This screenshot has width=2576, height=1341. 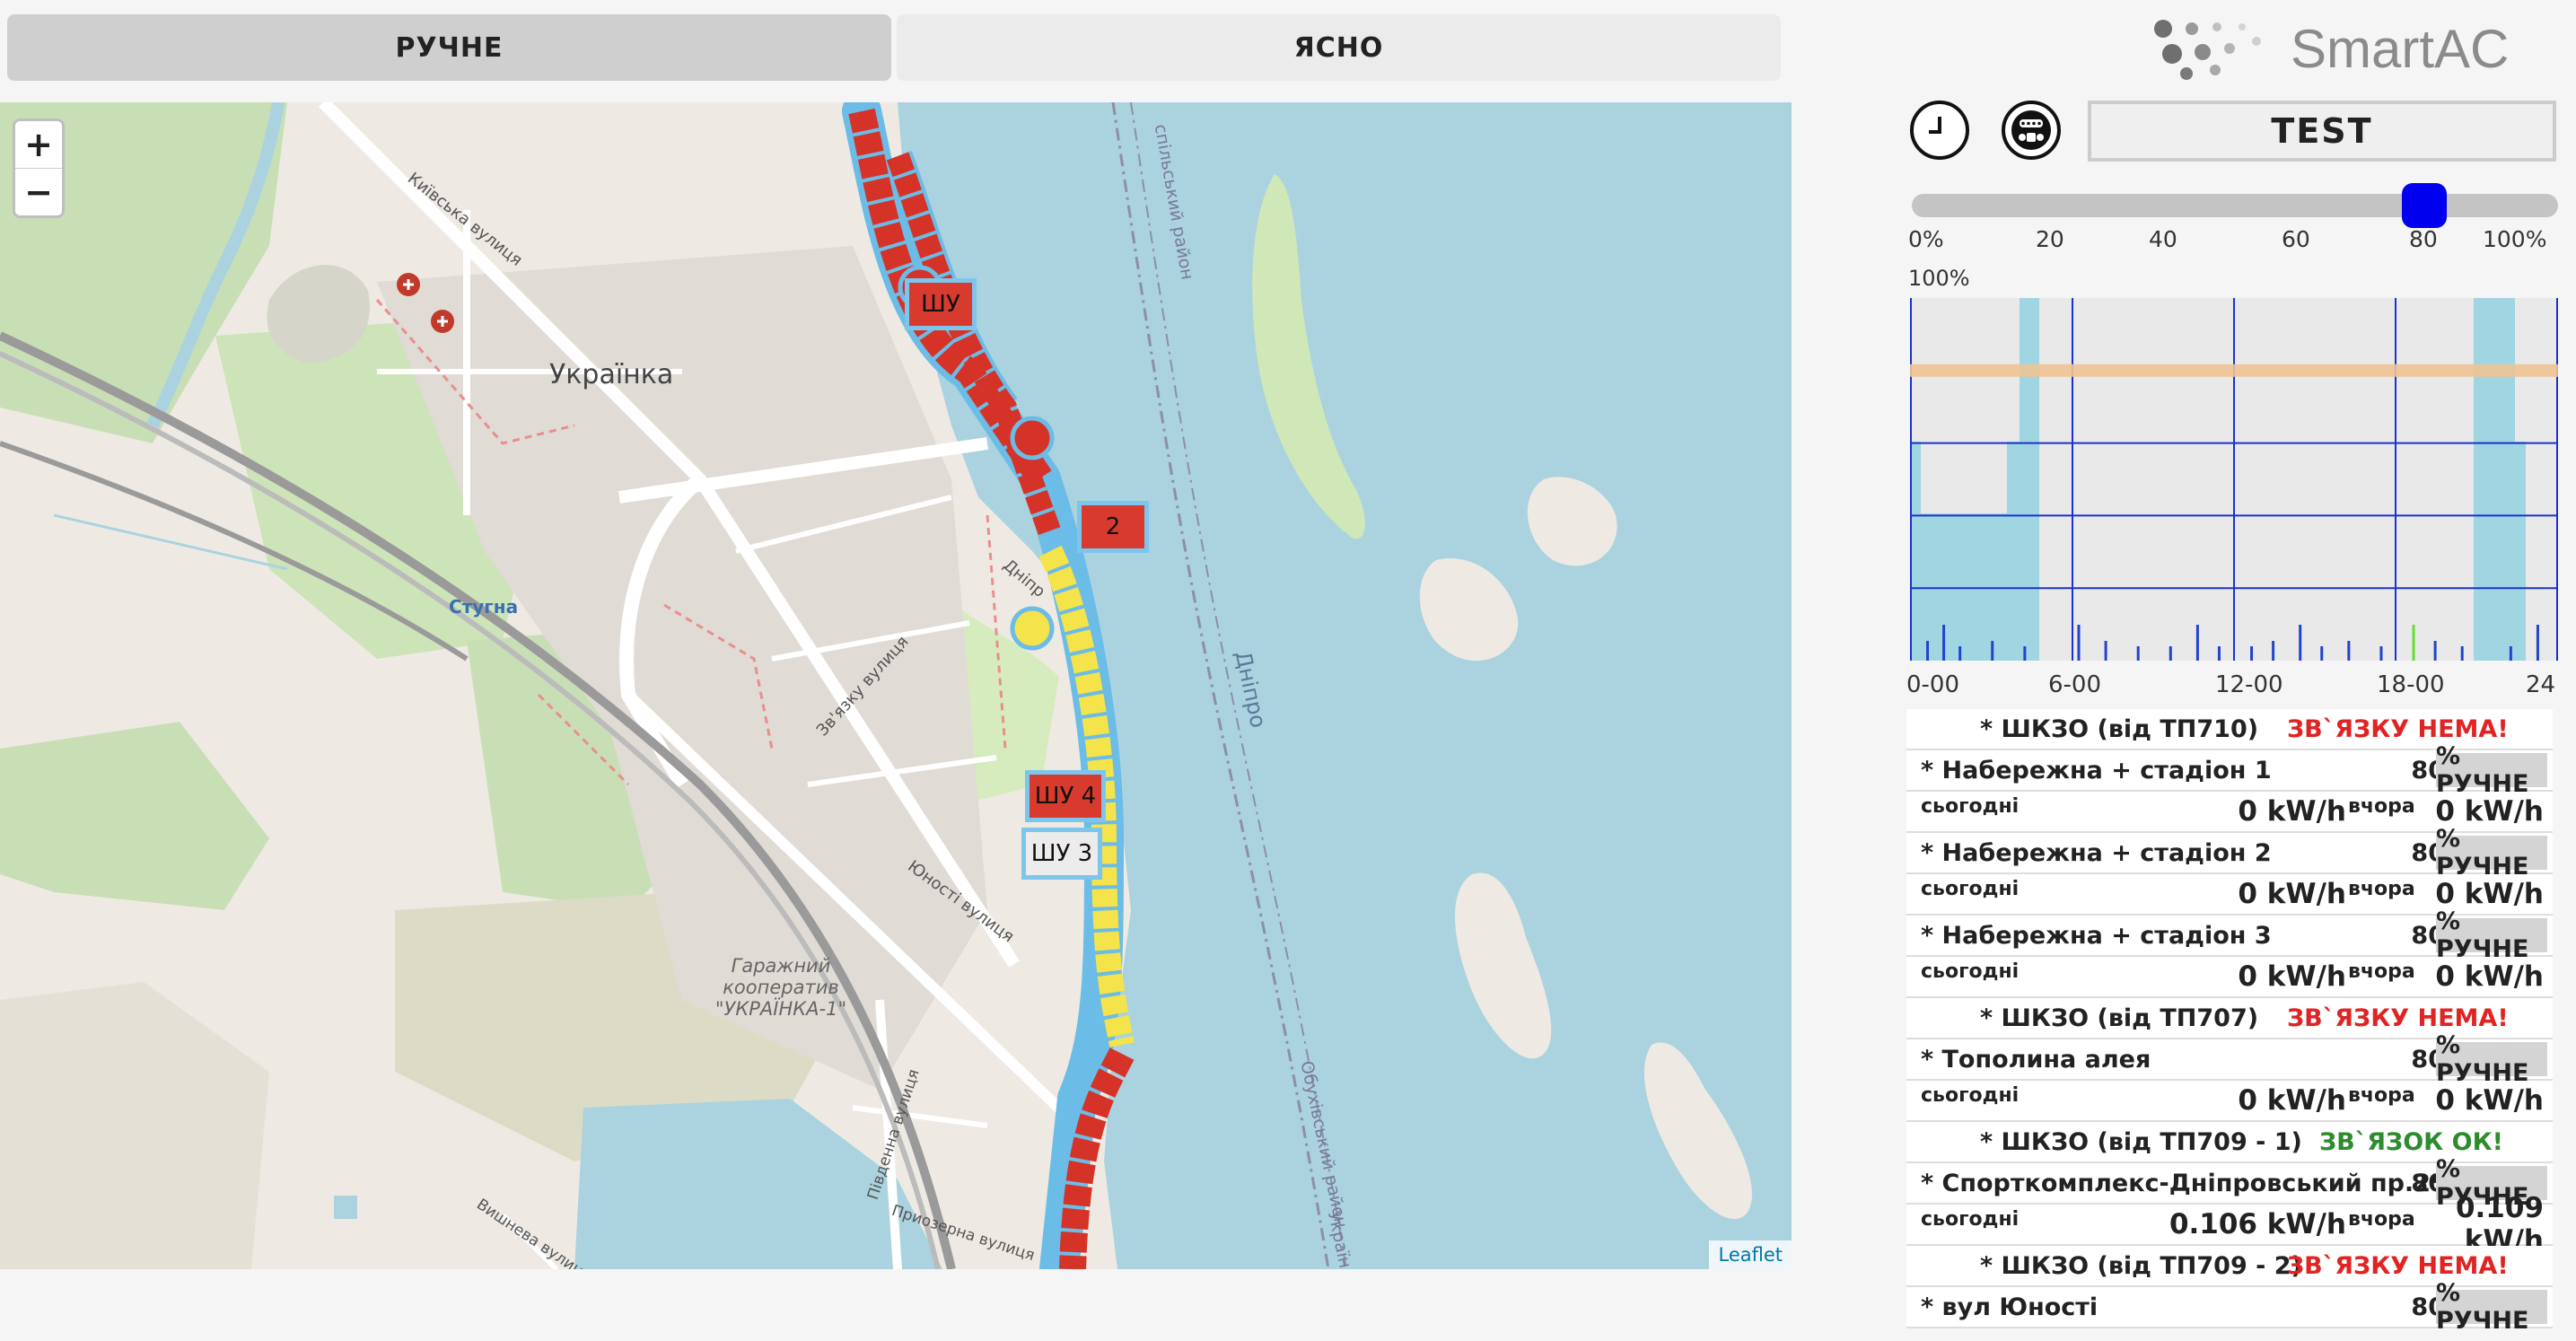 I want to click on device-name: * вул Юності, so click(x=2009, y=1307).